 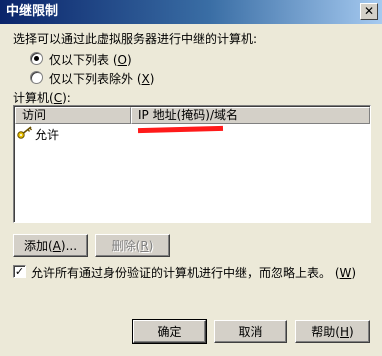 I want to click on radio-only-list, so click(x=36, y=58).